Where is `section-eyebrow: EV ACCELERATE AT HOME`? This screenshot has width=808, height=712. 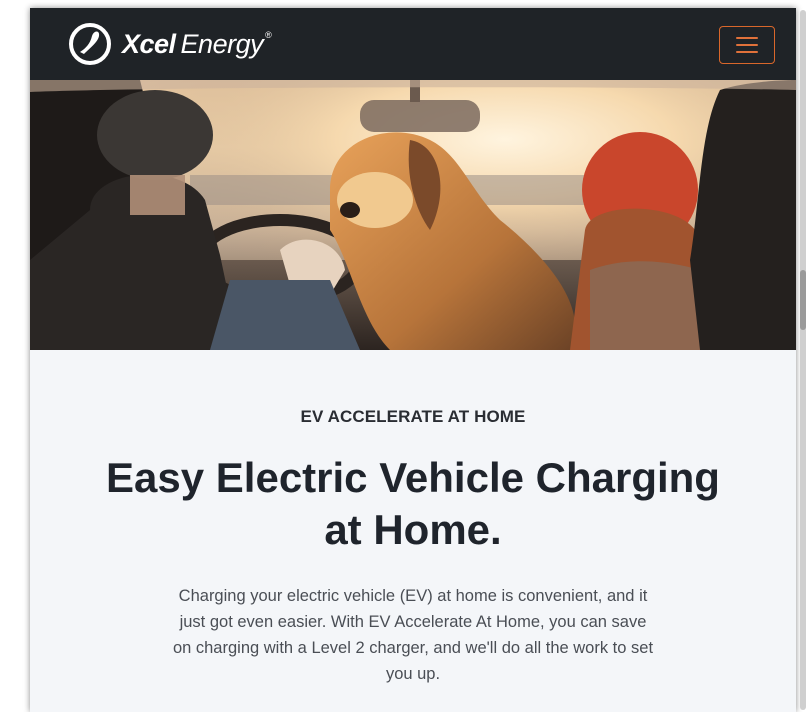
section-eyebrow: EV ACCELERATE AT HOME is located at coordinates (413, 416).